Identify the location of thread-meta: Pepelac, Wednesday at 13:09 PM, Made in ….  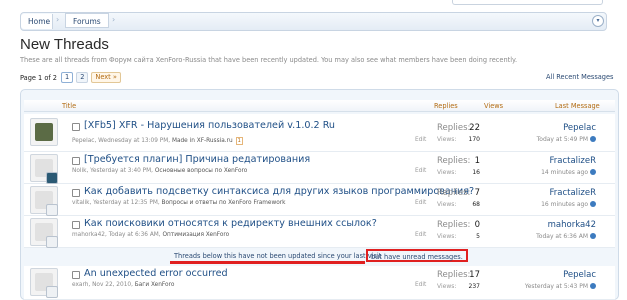
(157, 141).